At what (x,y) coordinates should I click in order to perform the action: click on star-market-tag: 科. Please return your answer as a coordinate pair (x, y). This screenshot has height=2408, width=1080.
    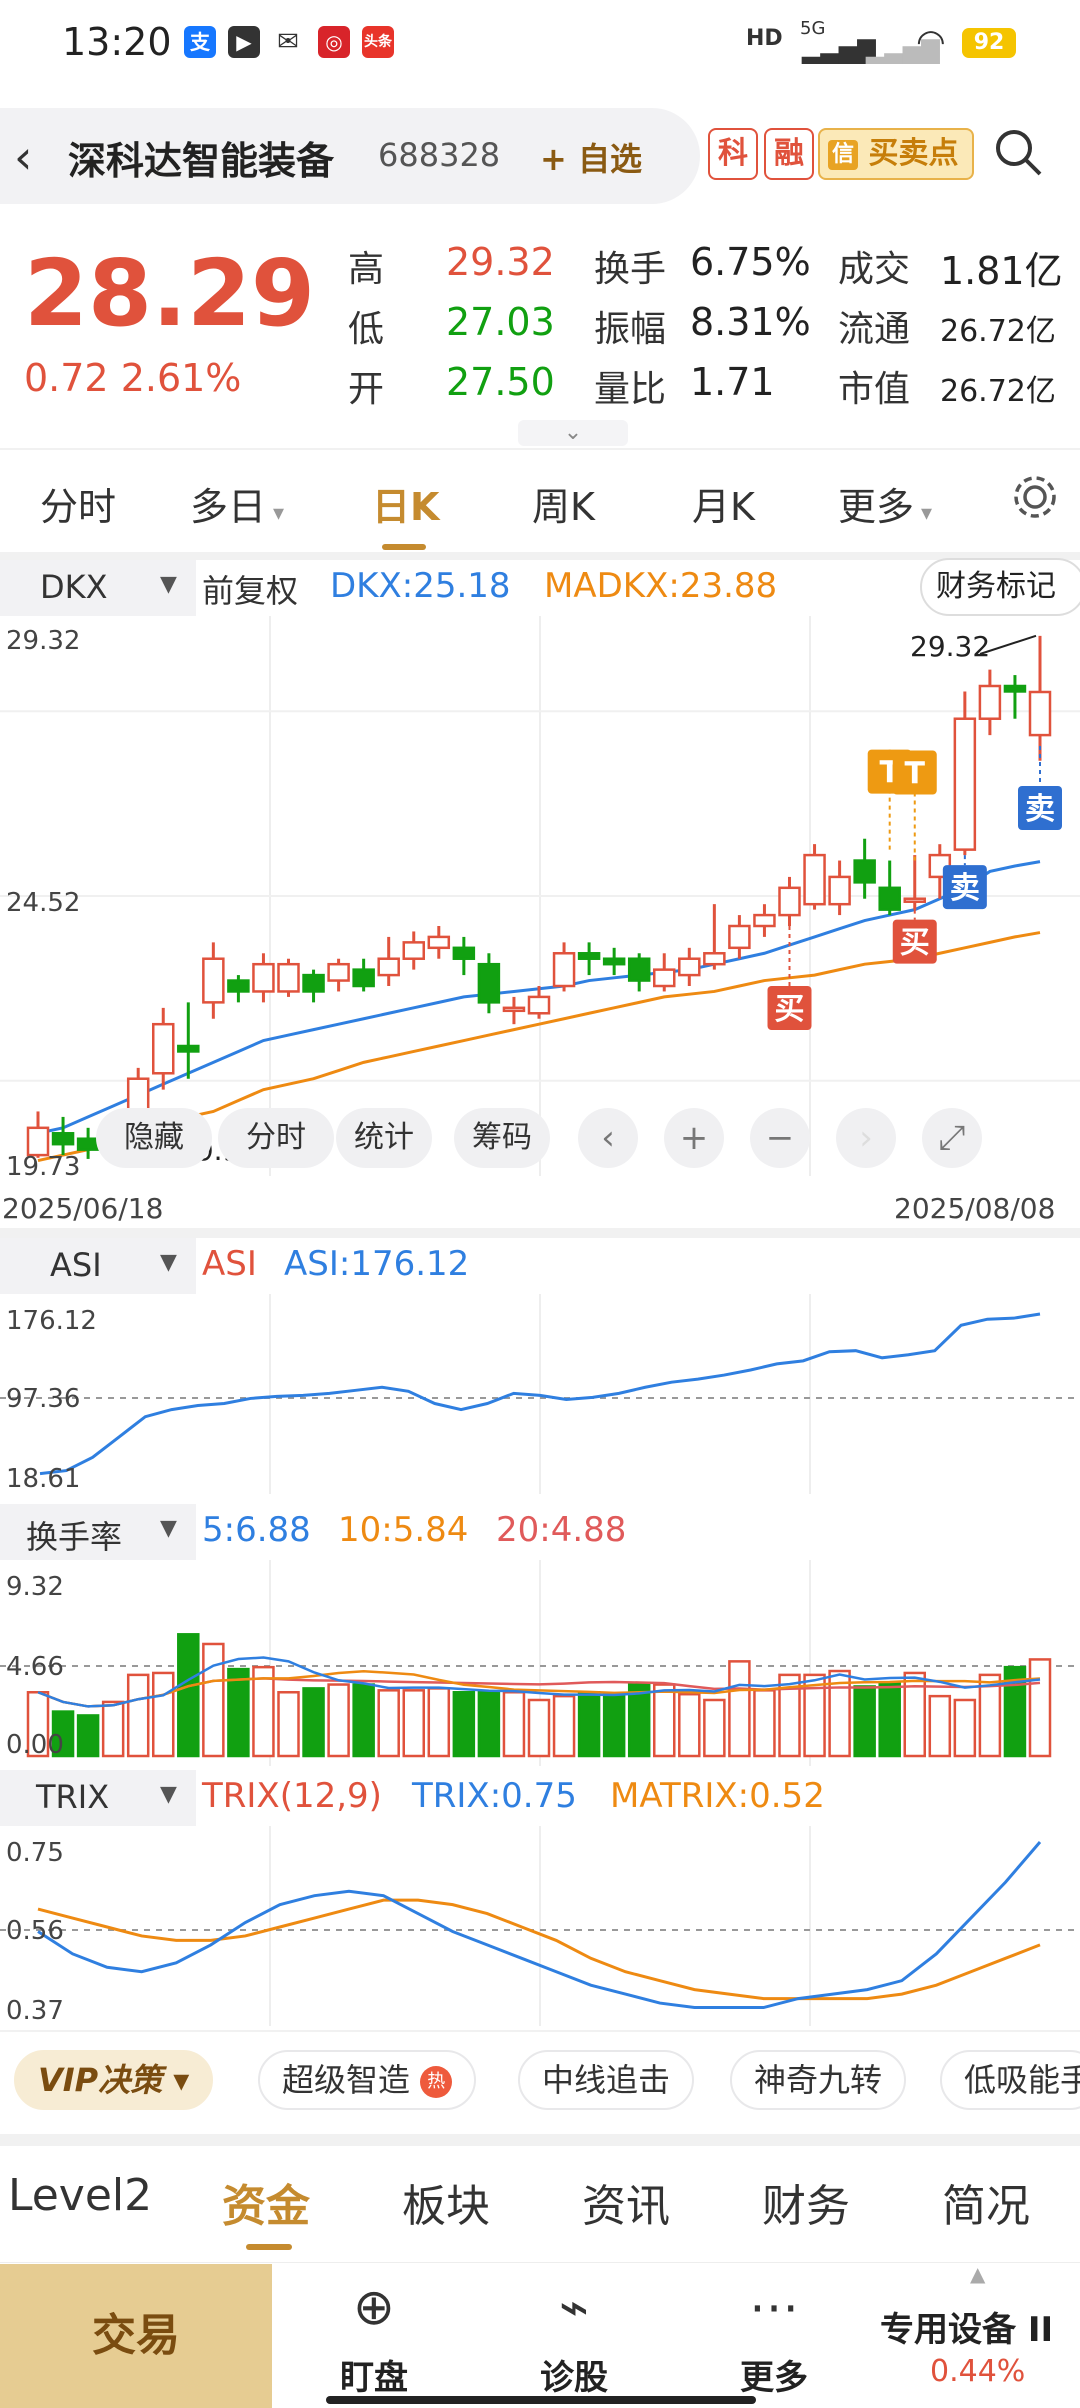
    Looking at the image, I should click on (733, 154).